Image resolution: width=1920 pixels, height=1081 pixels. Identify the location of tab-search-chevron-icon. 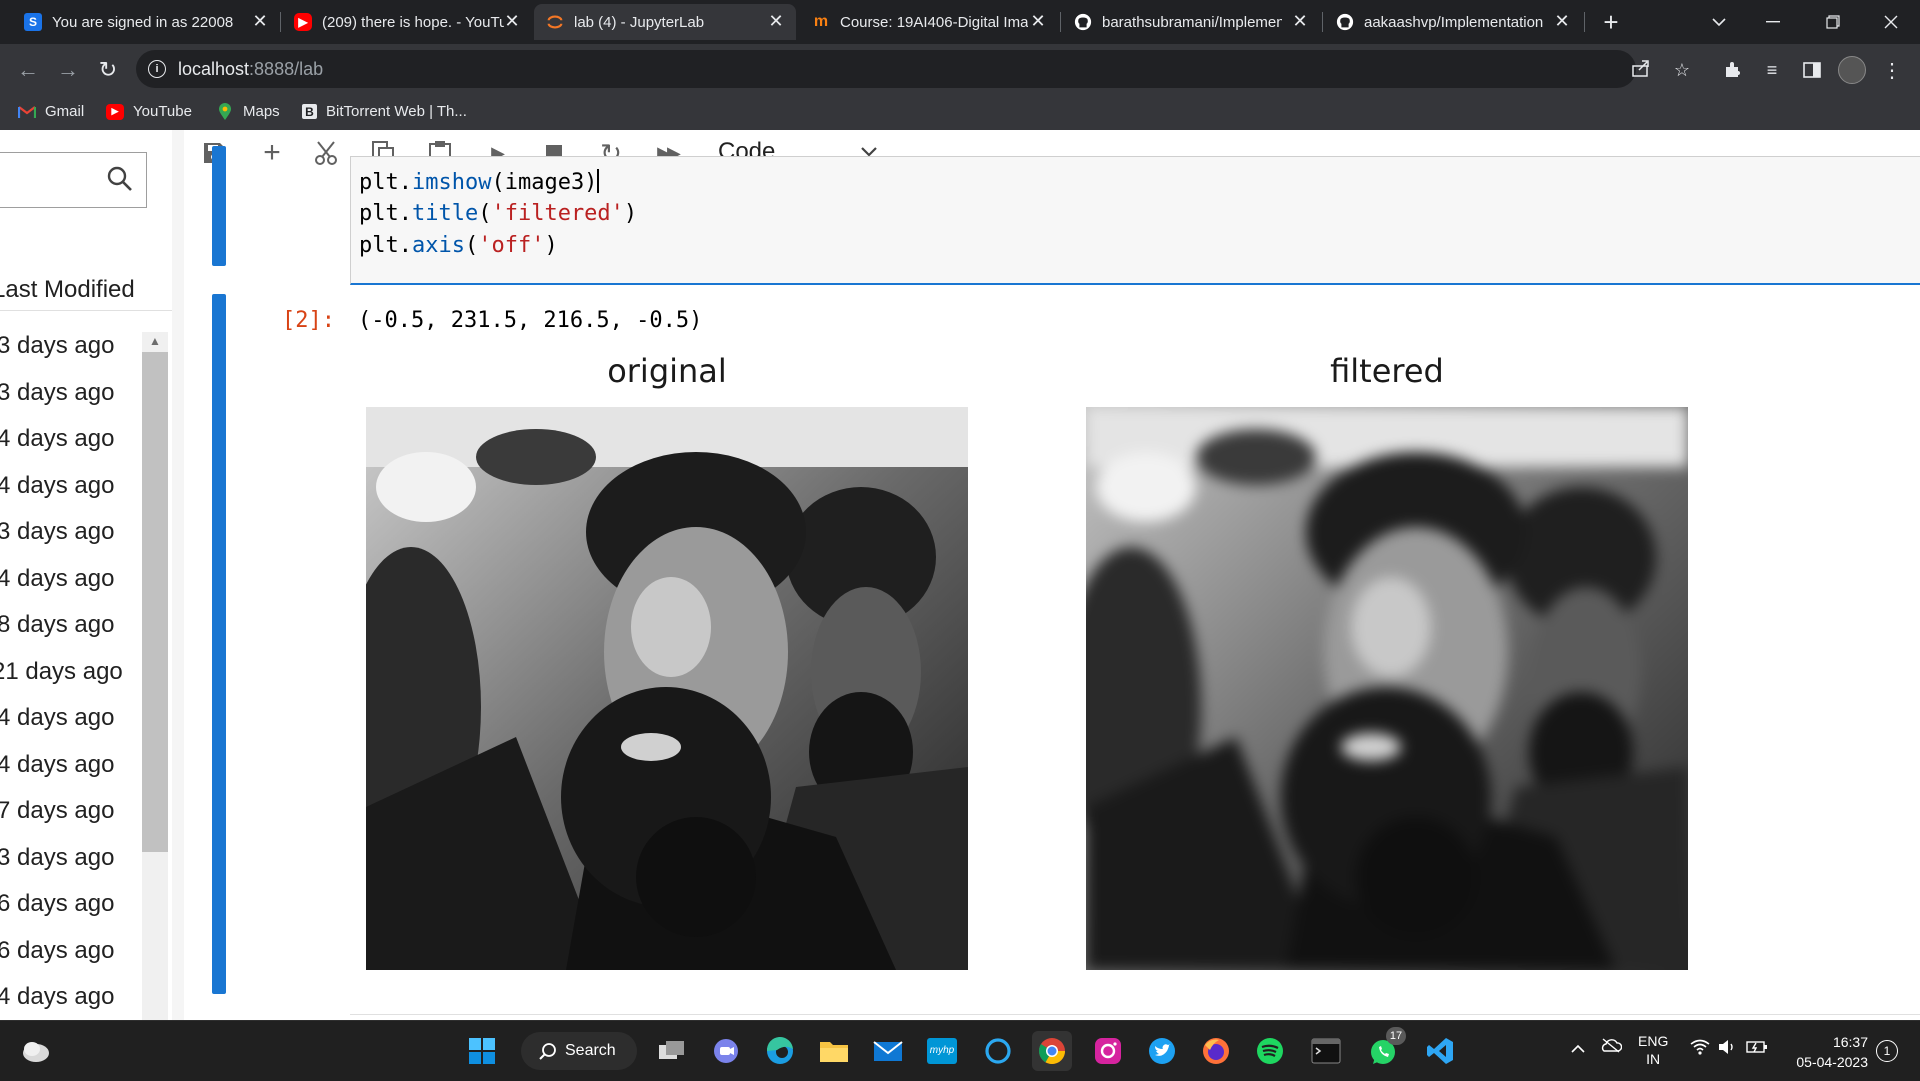
(1719, 22).